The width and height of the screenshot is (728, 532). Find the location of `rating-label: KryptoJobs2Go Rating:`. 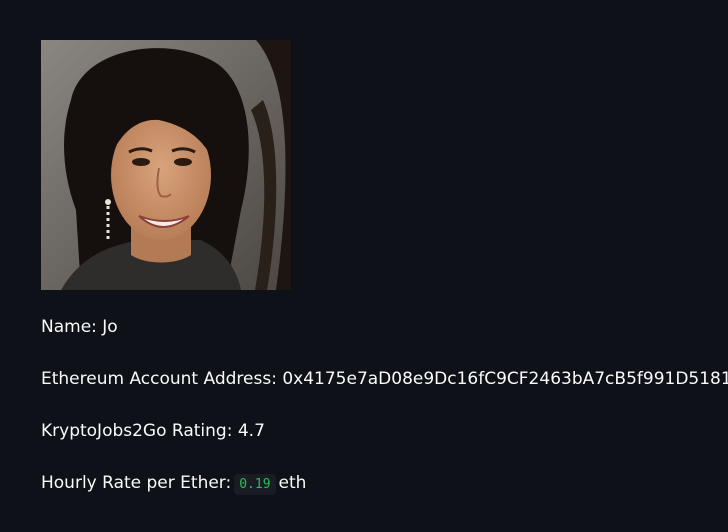

rating-label: KryptoJobs2Go Rating: is located at coordinates (137, 431).